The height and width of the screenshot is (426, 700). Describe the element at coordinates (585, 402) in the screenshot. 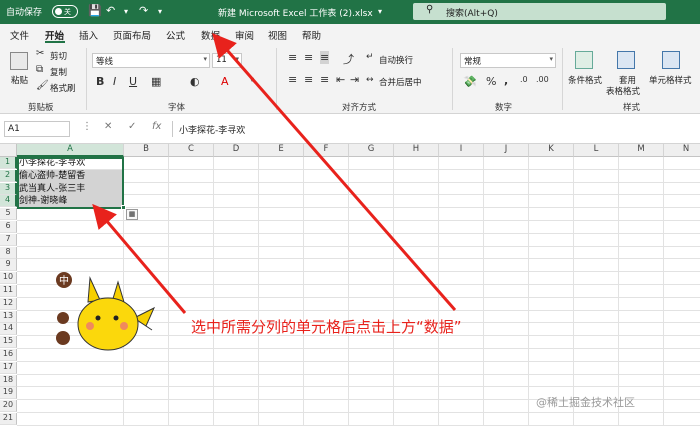

I see `watermark: @稀土掘金技术社区` at that location.